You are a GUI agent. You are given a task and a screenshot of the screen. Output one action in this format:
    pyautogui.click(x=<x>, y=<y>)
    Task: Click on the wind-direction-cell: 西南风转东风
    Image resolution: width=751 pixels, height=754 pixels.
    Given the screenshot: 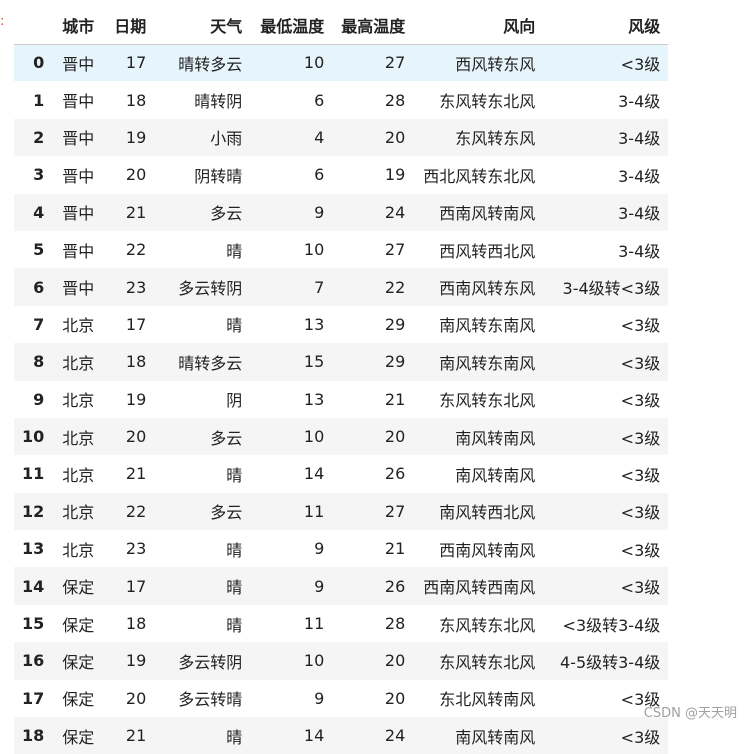 What is the action you would take?
    pyautogui.click(x=487, y=289)
    